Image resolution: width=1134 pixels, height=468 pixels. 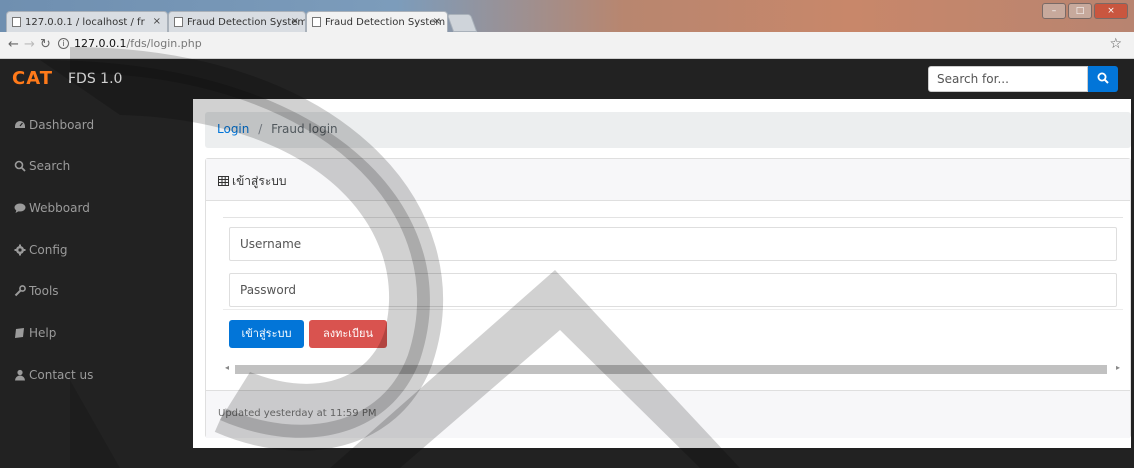 I want to click on url-path: /fds/login.php, so click(x=164, y=43).